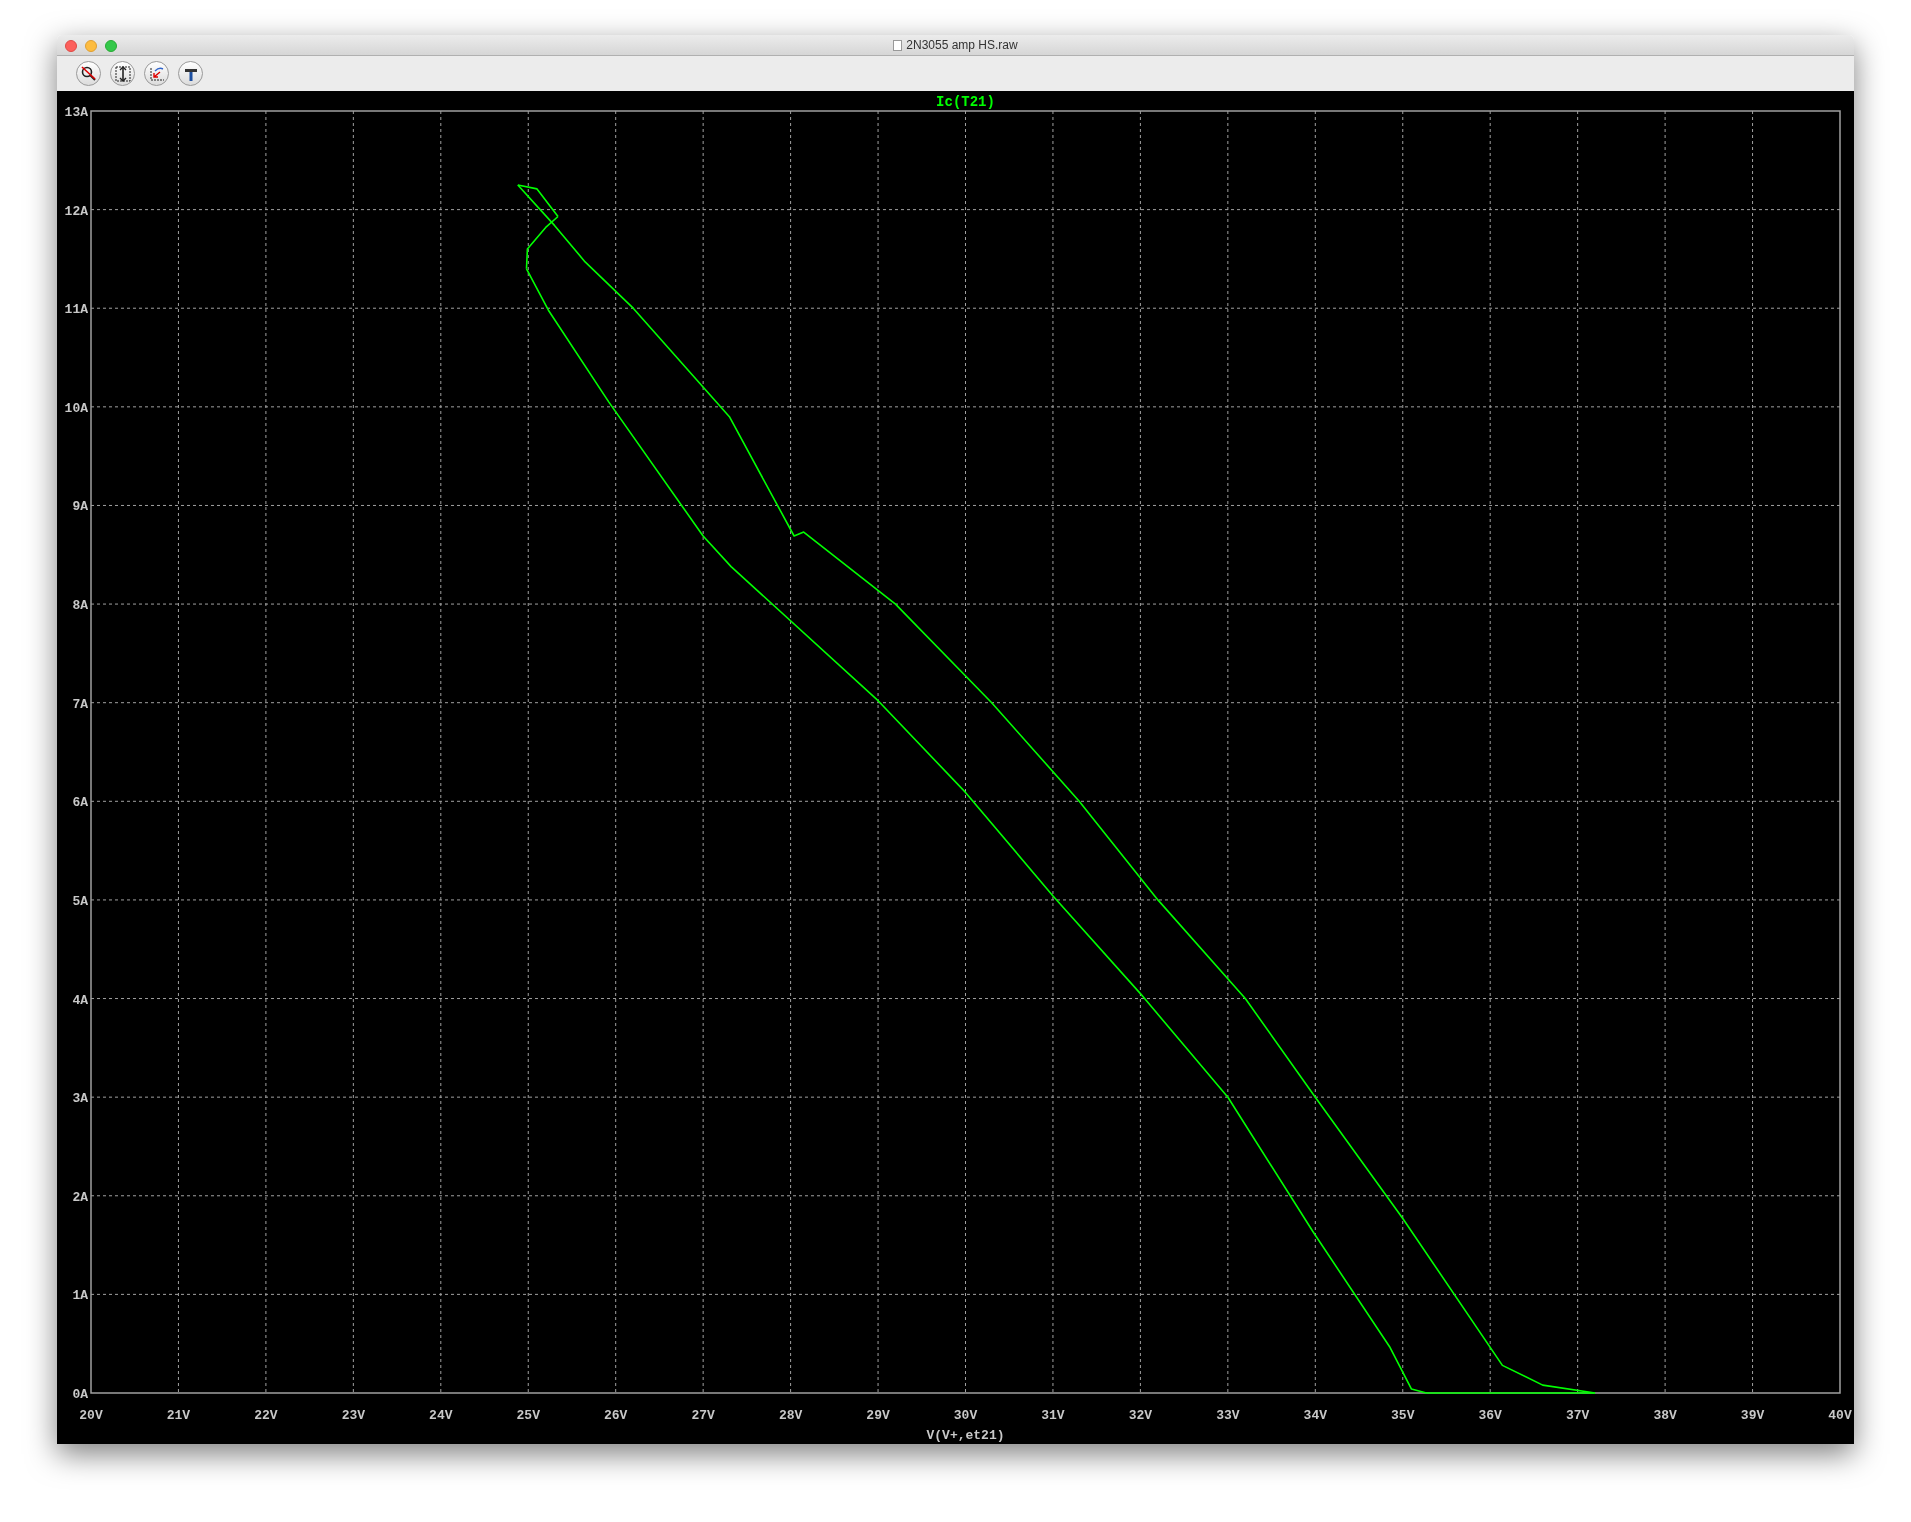  I want to click on axis-tick-label: 29V, so click(878, 1415).